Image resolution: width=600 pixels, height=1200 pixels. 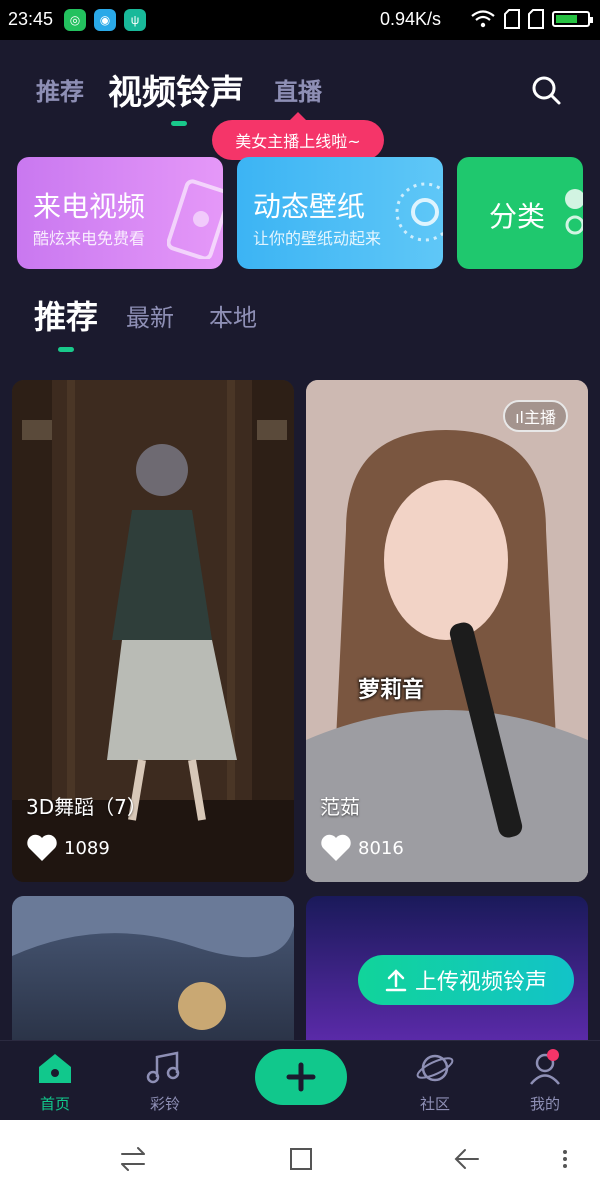 What do you see at coordinates (434, 1104) in the screenshot?
I see `nav-label: 社区` at bounding box center [434, 1104].